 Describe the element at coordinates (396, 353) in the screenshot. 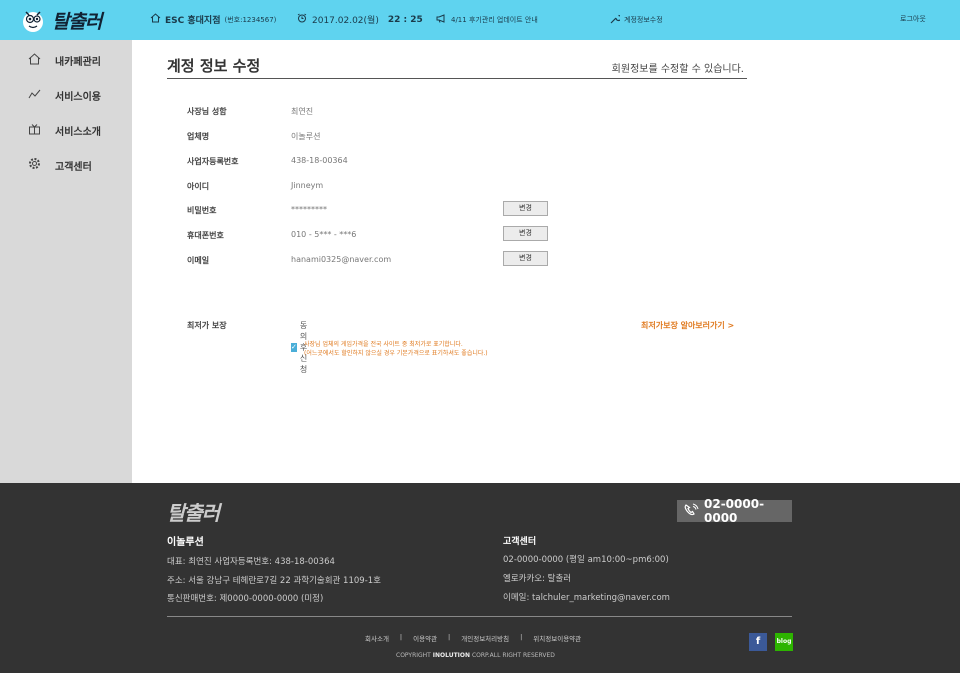

I see `note-line: (어느곳에서도 할인하지 않으실 경우 기본가격으로 표기하셔도 좋습니다.)` at that location.